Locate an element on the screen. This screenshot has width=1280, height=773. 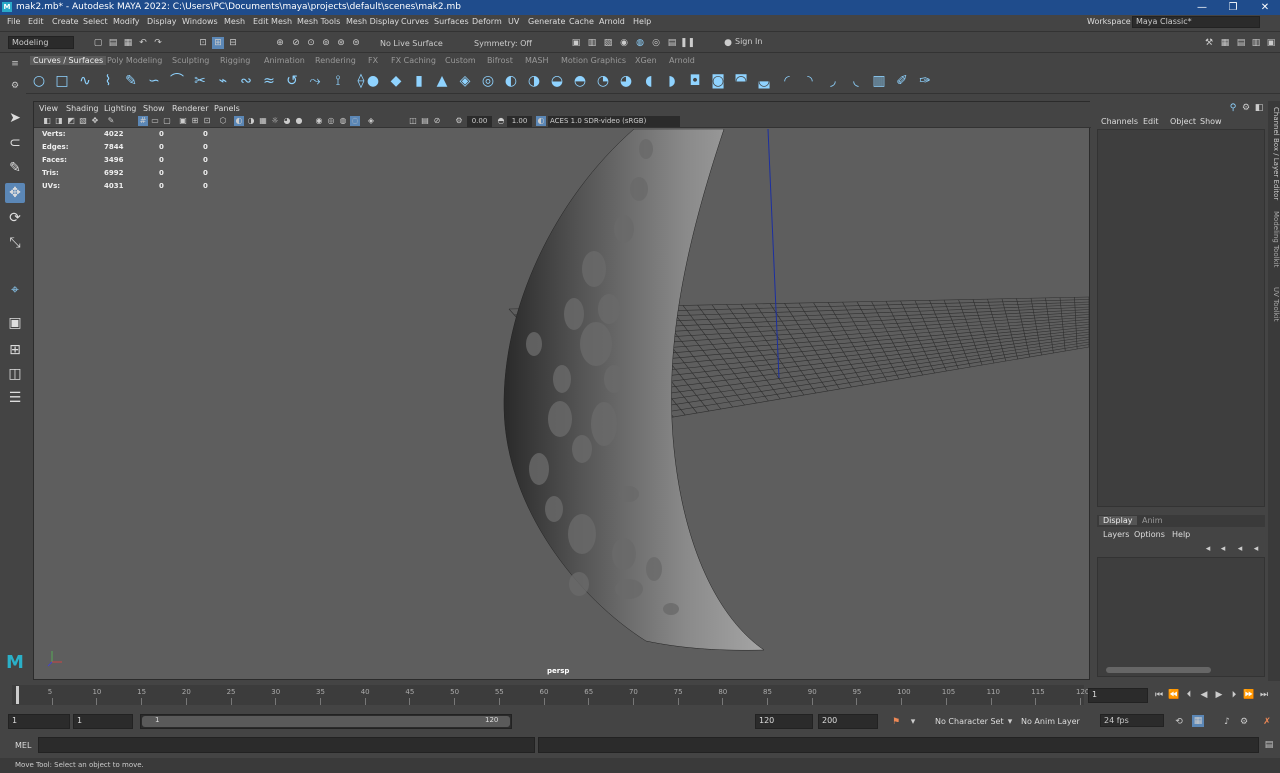
shelf-tab-rigging: Rigging is located at coordinates (235, 60).